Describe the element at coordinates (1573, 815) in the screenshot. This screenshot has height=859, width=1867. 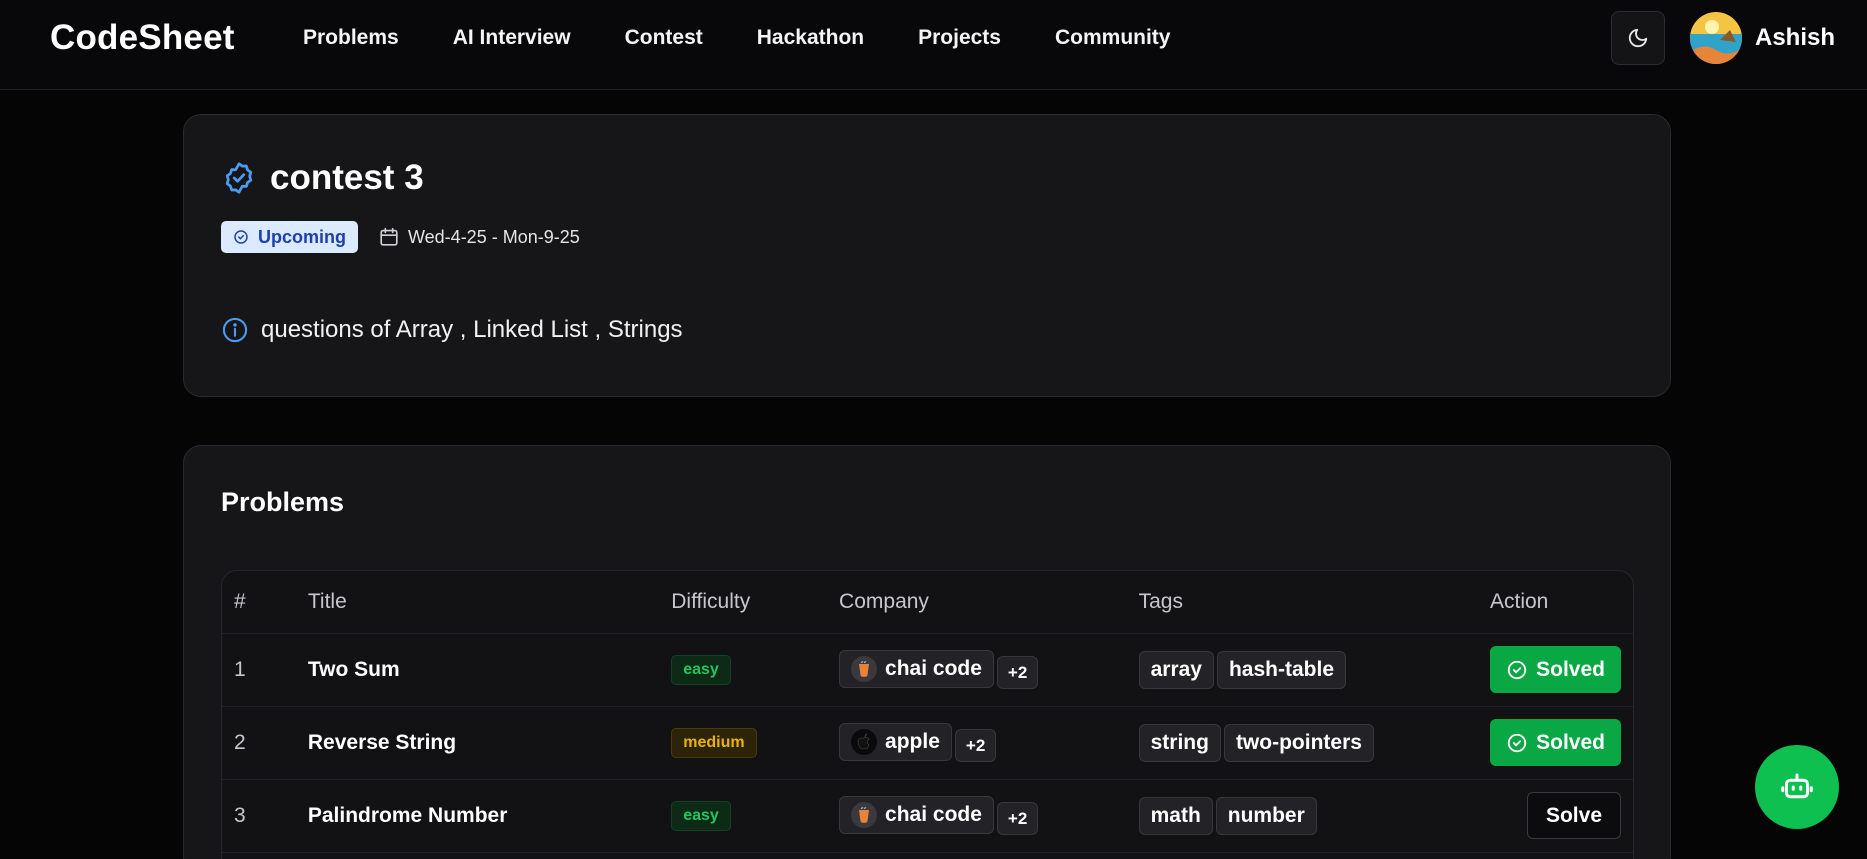
I see `solve-button: Solve` at that location.